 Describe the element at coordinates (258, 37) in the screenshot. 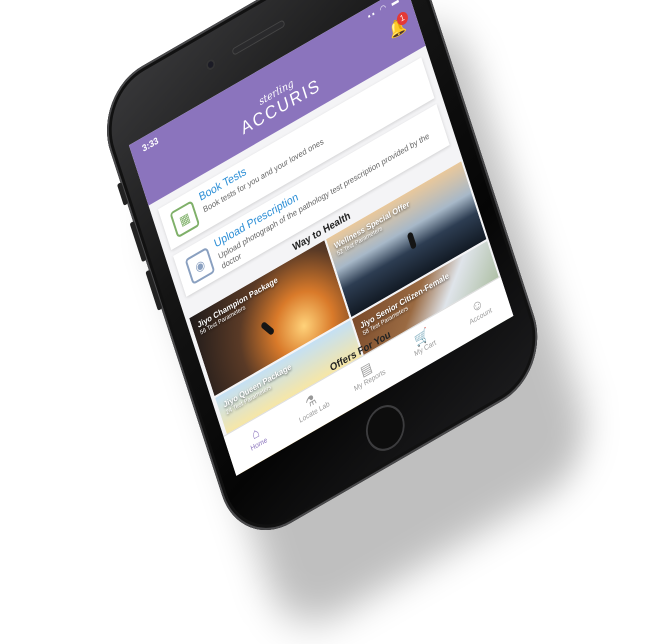

I see `earpiece-speaker` at that location.